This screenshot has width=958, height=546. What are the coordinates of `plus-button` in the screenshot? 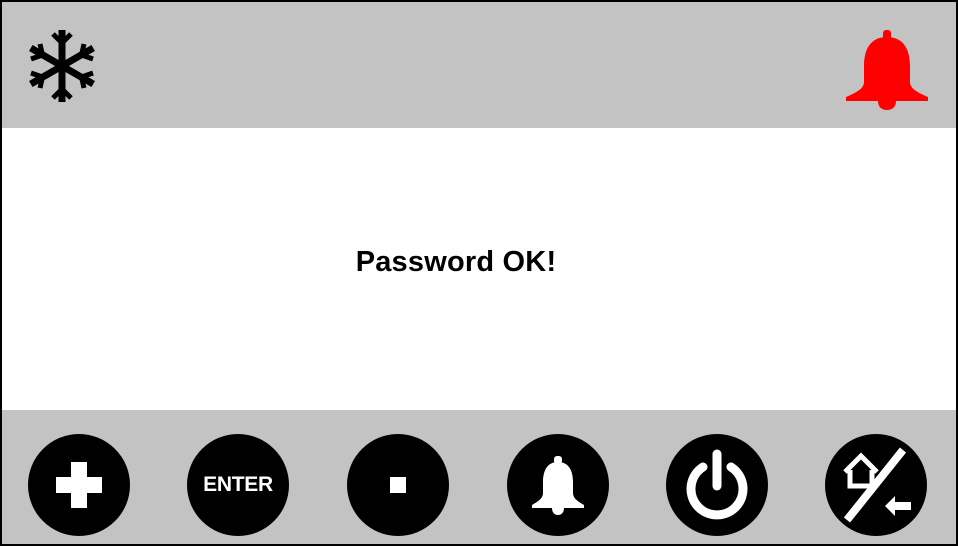 It's located at (79, 485).